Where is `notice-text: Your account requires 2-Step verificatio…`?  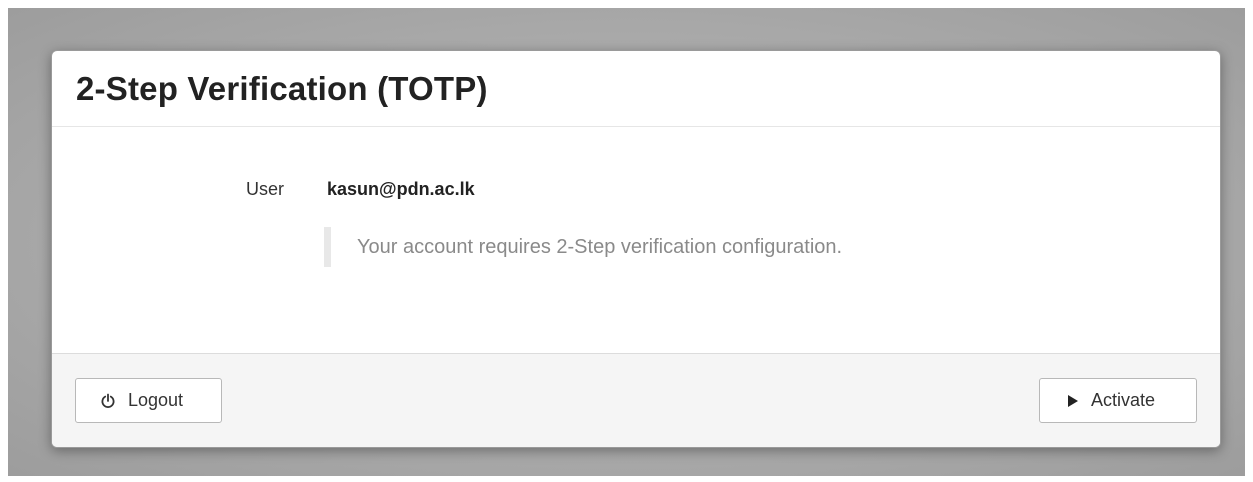
notice-text: Your account requires 2-Step verificatio… is located at coordinates (600, 246).